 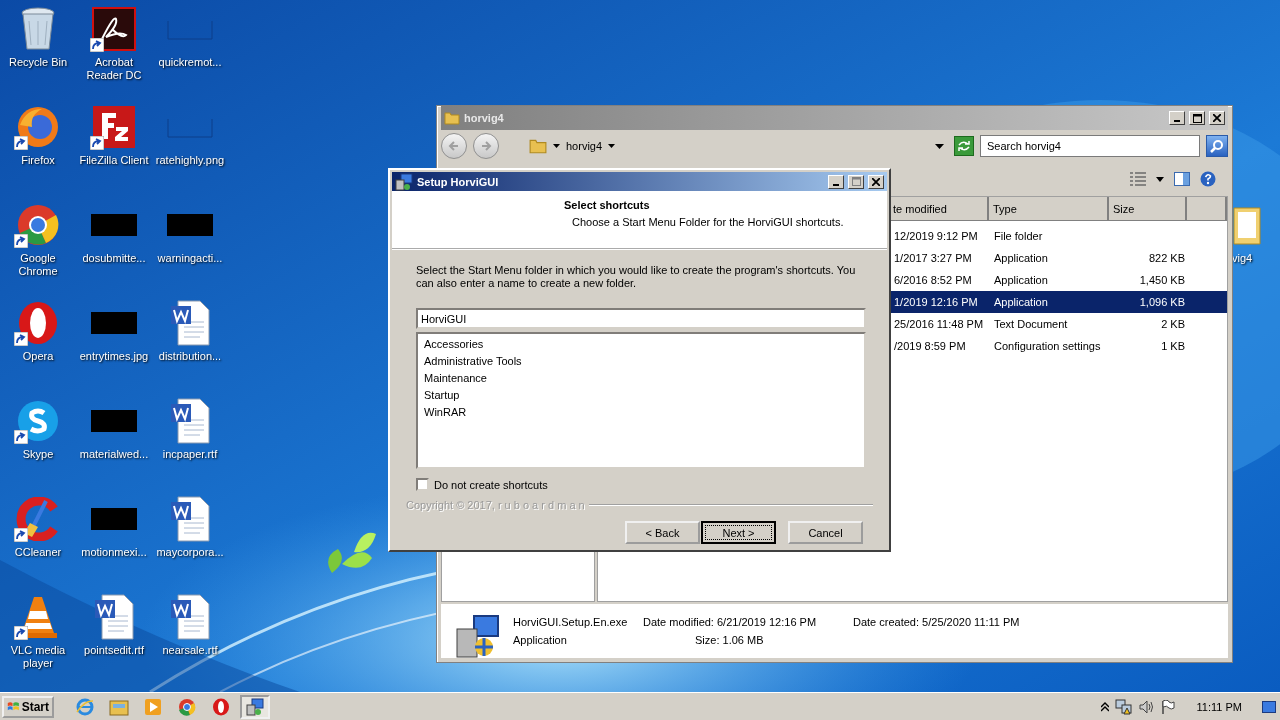 What do you see at coordinates (1247, 258) in the screenshot?
I see `desktop-icon-label: vig4` at bounding box center [1247, 258].